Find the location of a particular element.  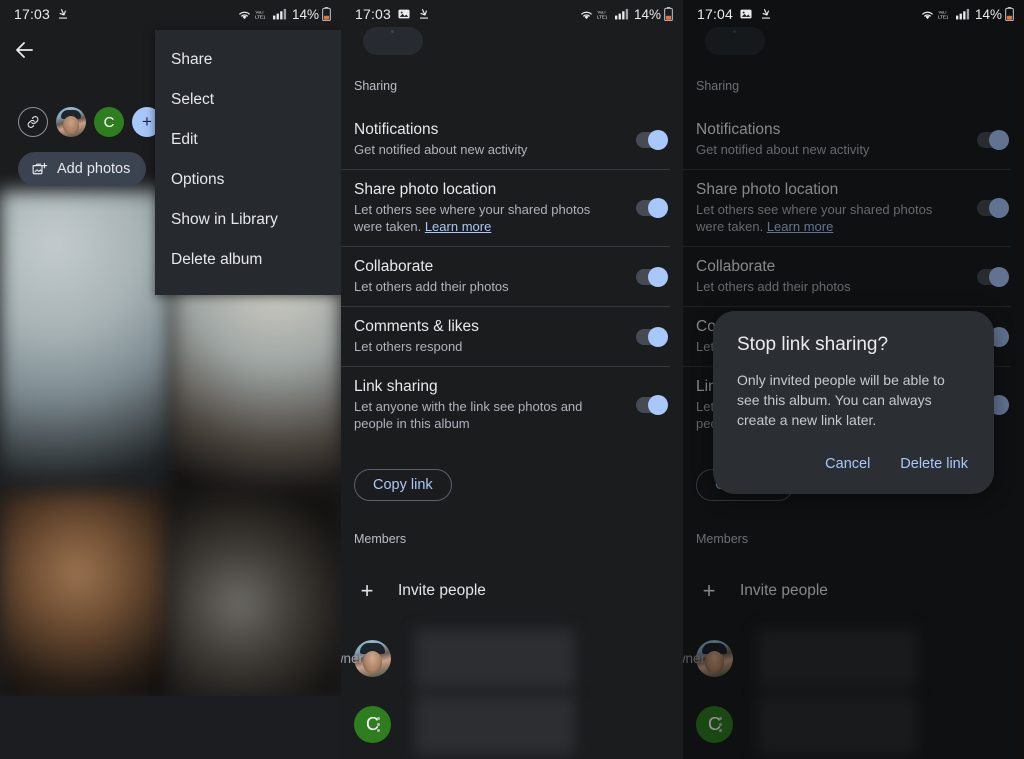

setting-title: Link sharing is located at coordinates (396, 386).